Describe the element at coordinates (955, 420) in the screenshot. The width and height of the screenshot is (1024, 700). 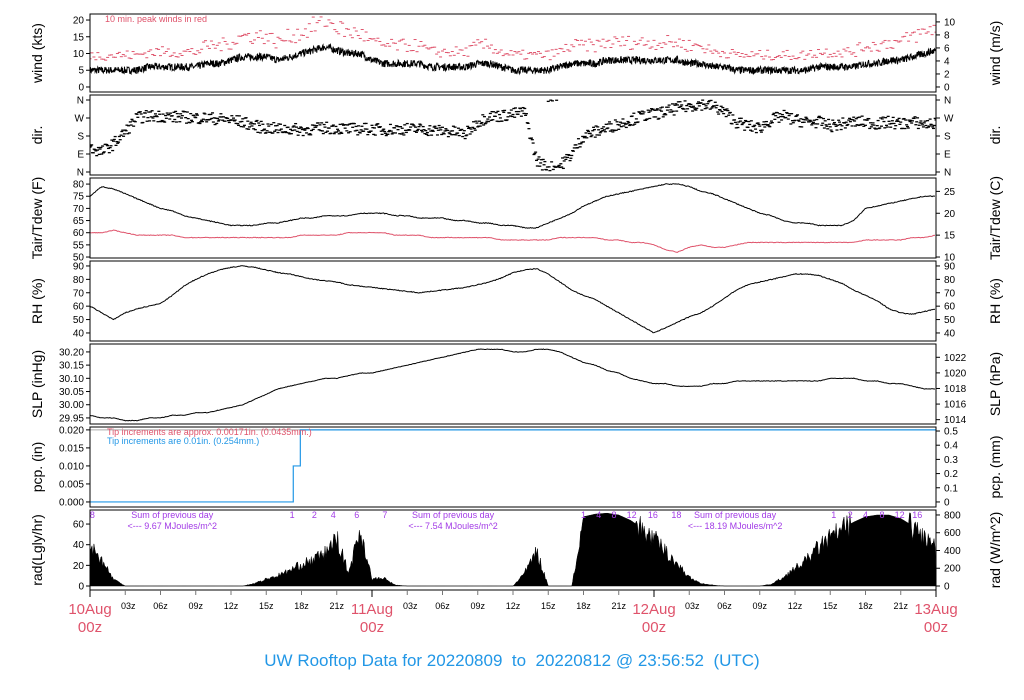
I see `tick-label-right: 1014` at that location.